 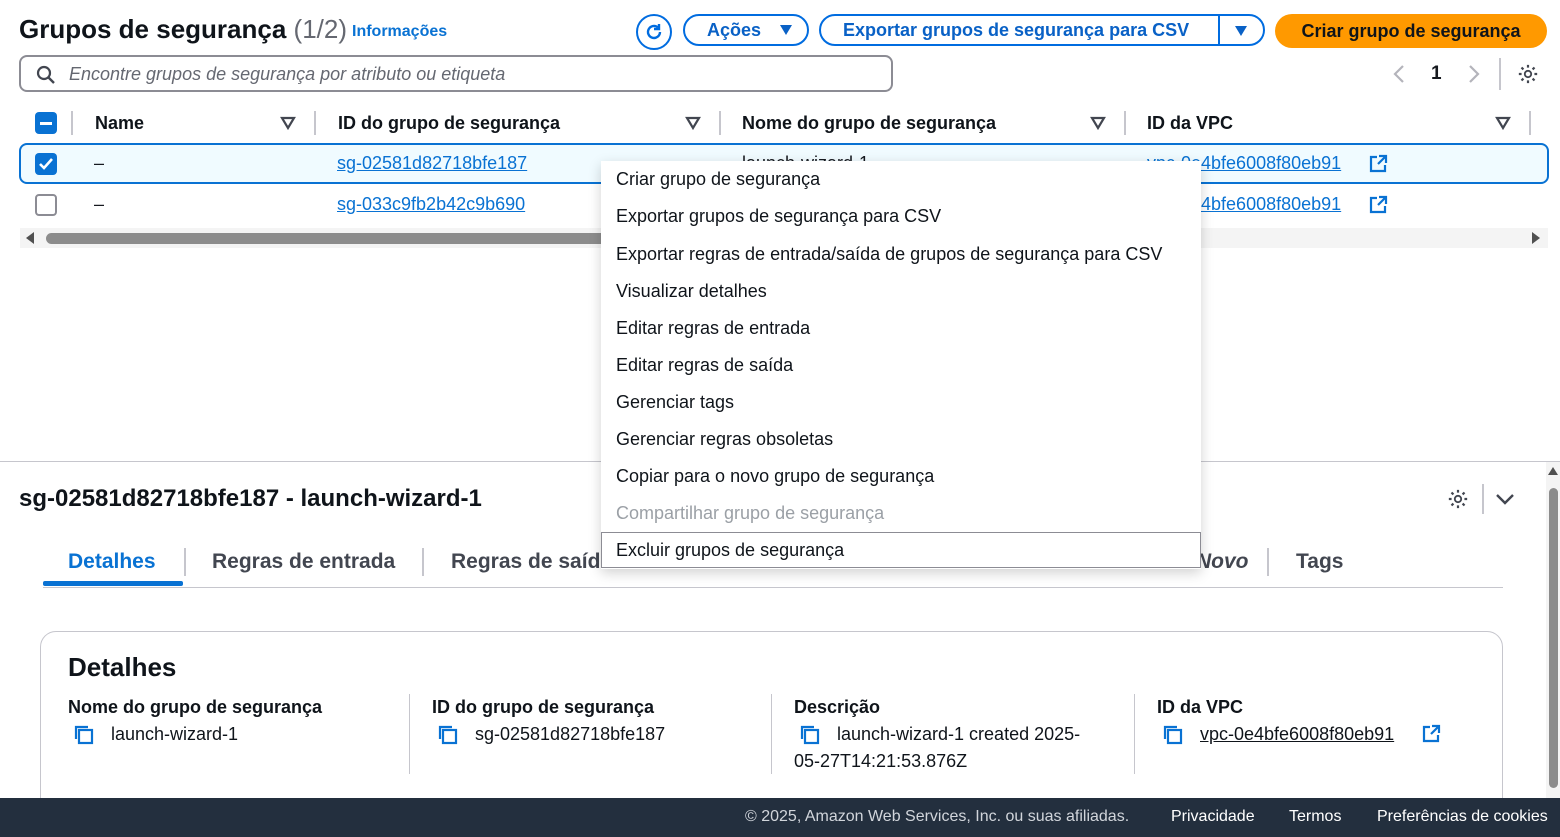 I want to click on panel-header-divider, so click(x=1483, y=499).